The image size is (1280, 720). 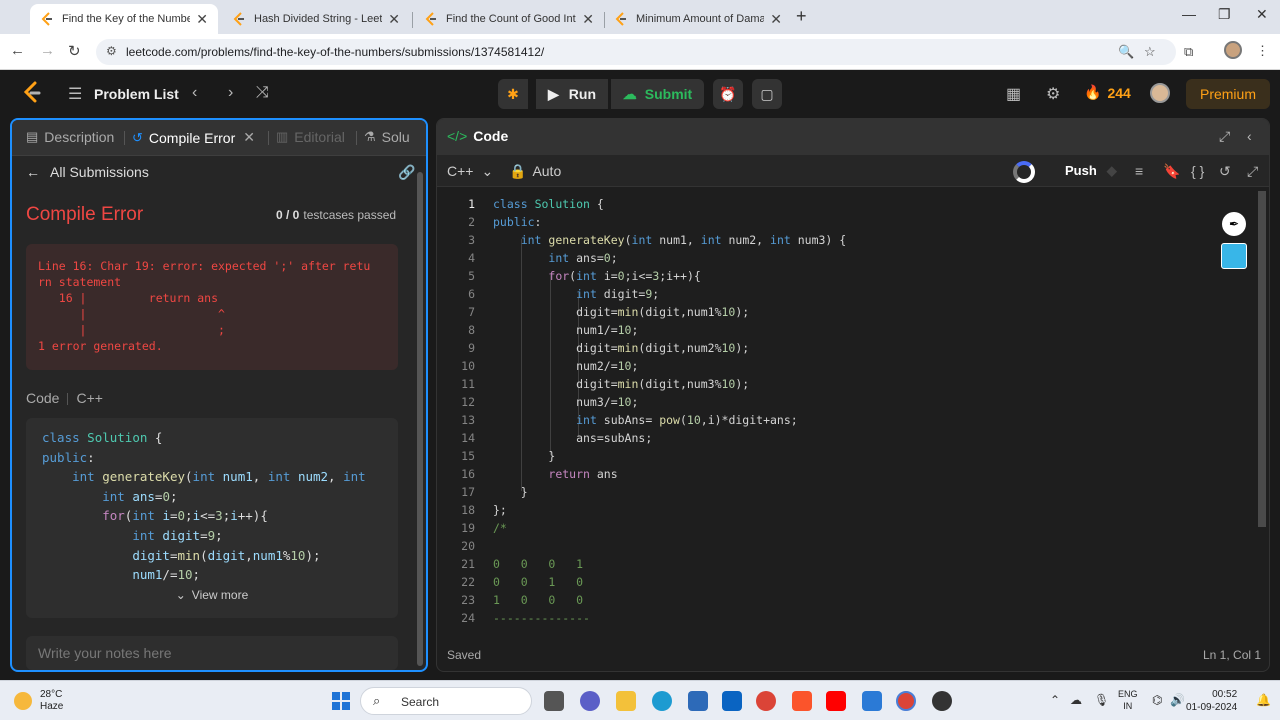 What do you see at coordinates (1225, 171) in the screenshot?
I see `reset-icon: ↺` at bounding box center [1225, 171].